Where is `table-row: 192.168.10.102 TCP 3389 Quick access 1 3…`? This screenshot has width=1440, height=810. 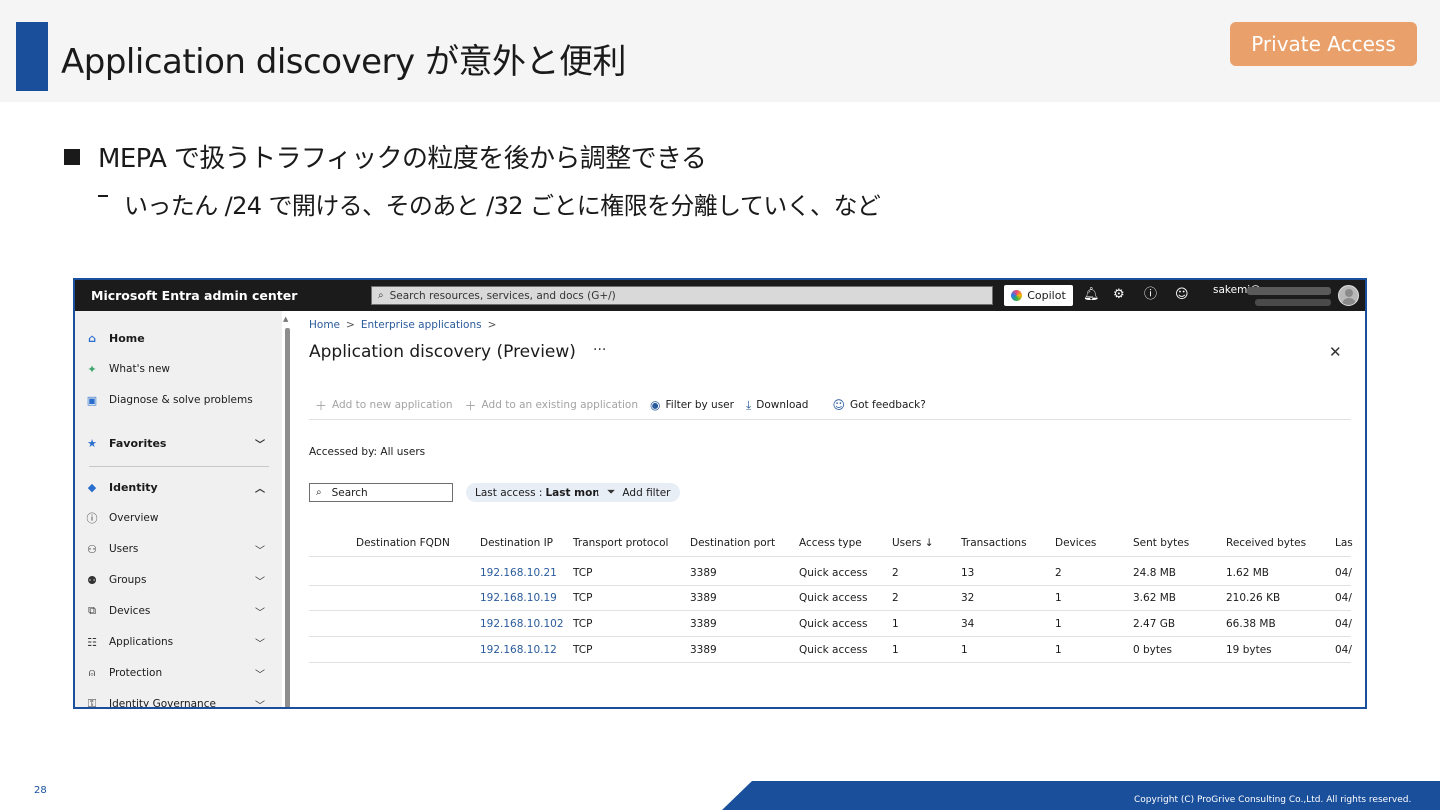
table-row: 192.168.10.102 TCP 3389 Quick access 1 3… is located at coordinates (830, 624).